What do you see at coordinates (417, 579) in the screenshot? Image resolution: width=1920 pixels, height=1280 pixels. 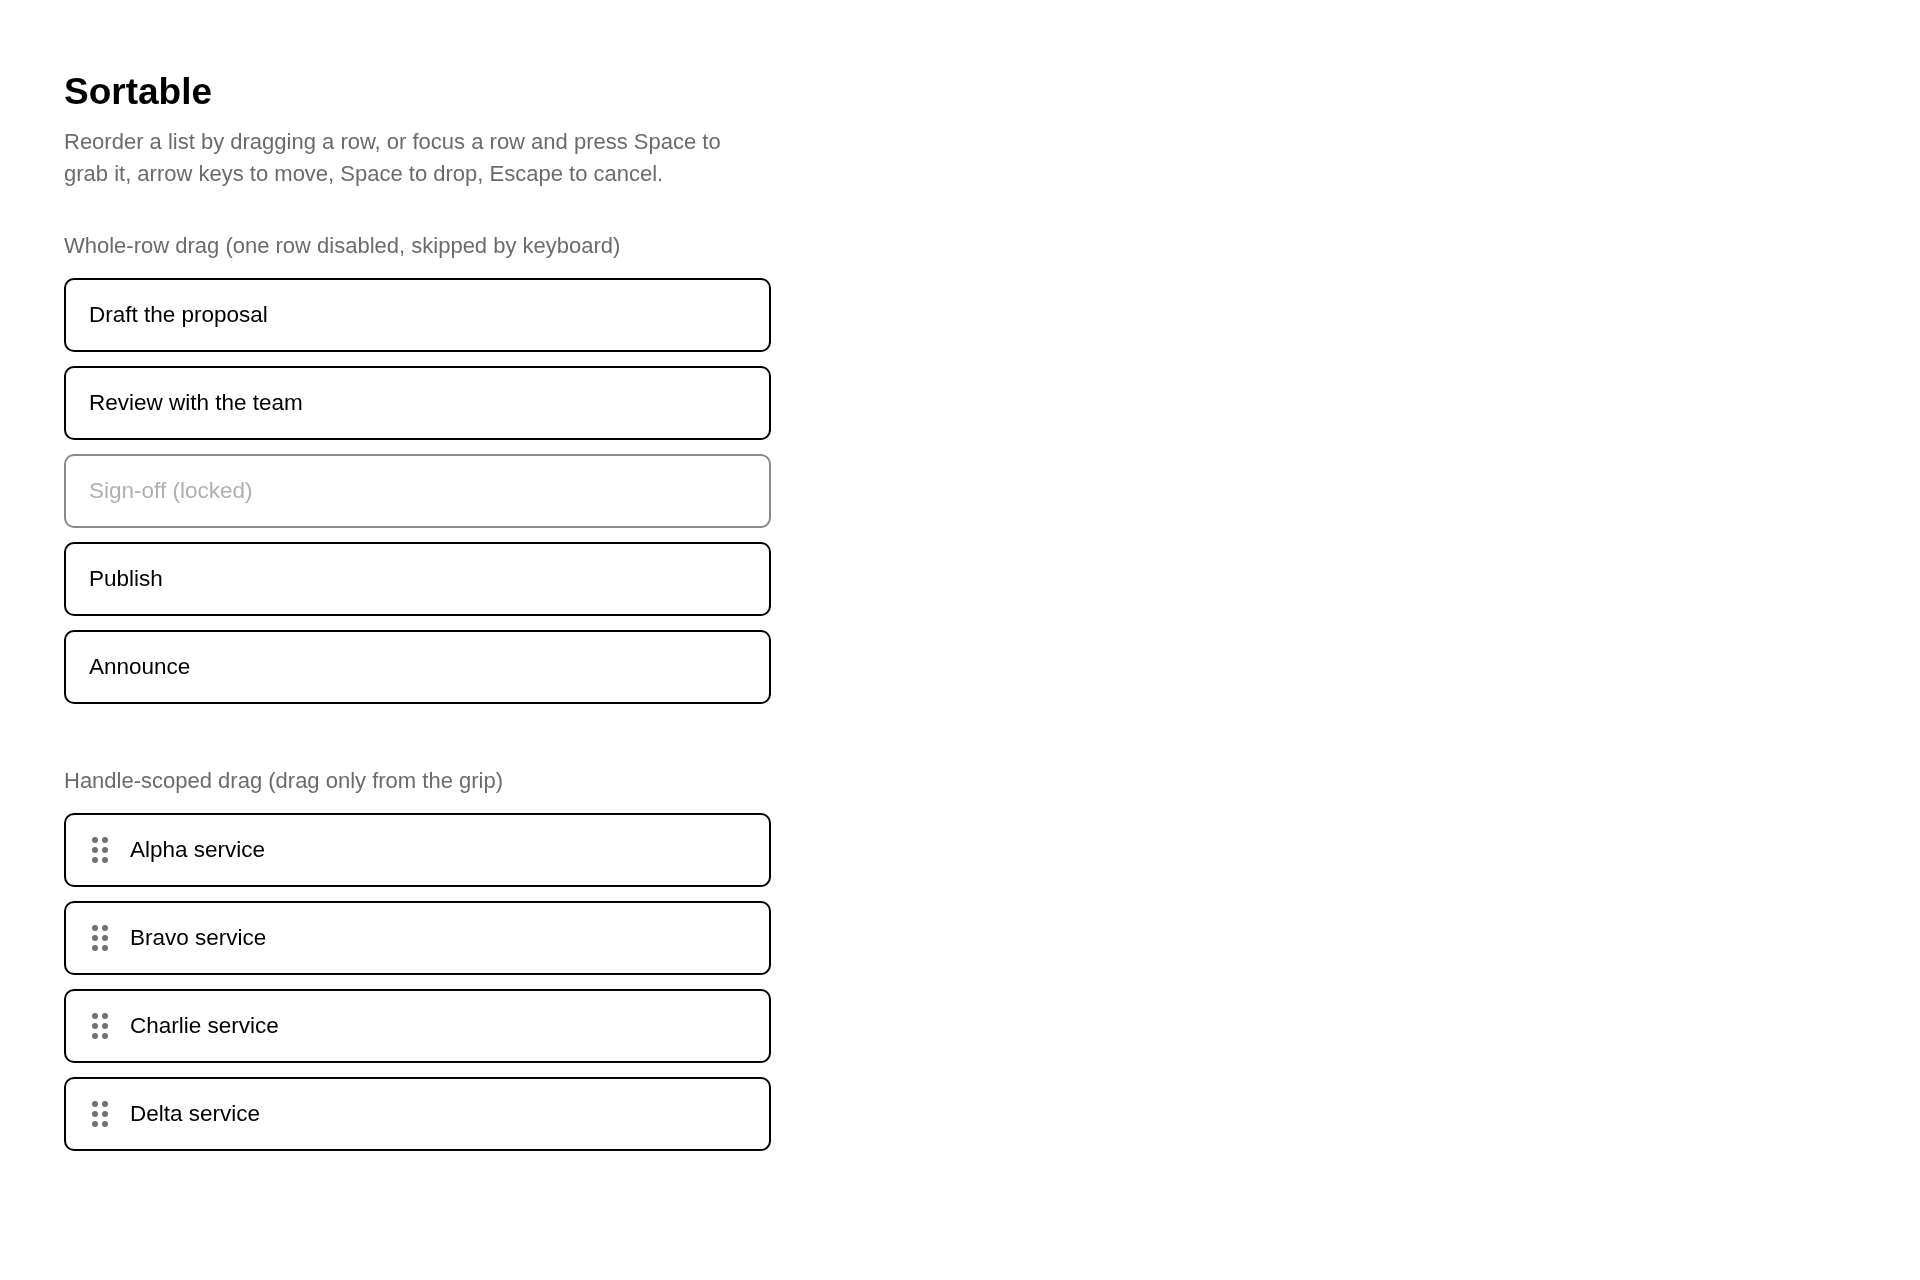 I see `sortable-row: Publish` at bounding box center [417, 579].